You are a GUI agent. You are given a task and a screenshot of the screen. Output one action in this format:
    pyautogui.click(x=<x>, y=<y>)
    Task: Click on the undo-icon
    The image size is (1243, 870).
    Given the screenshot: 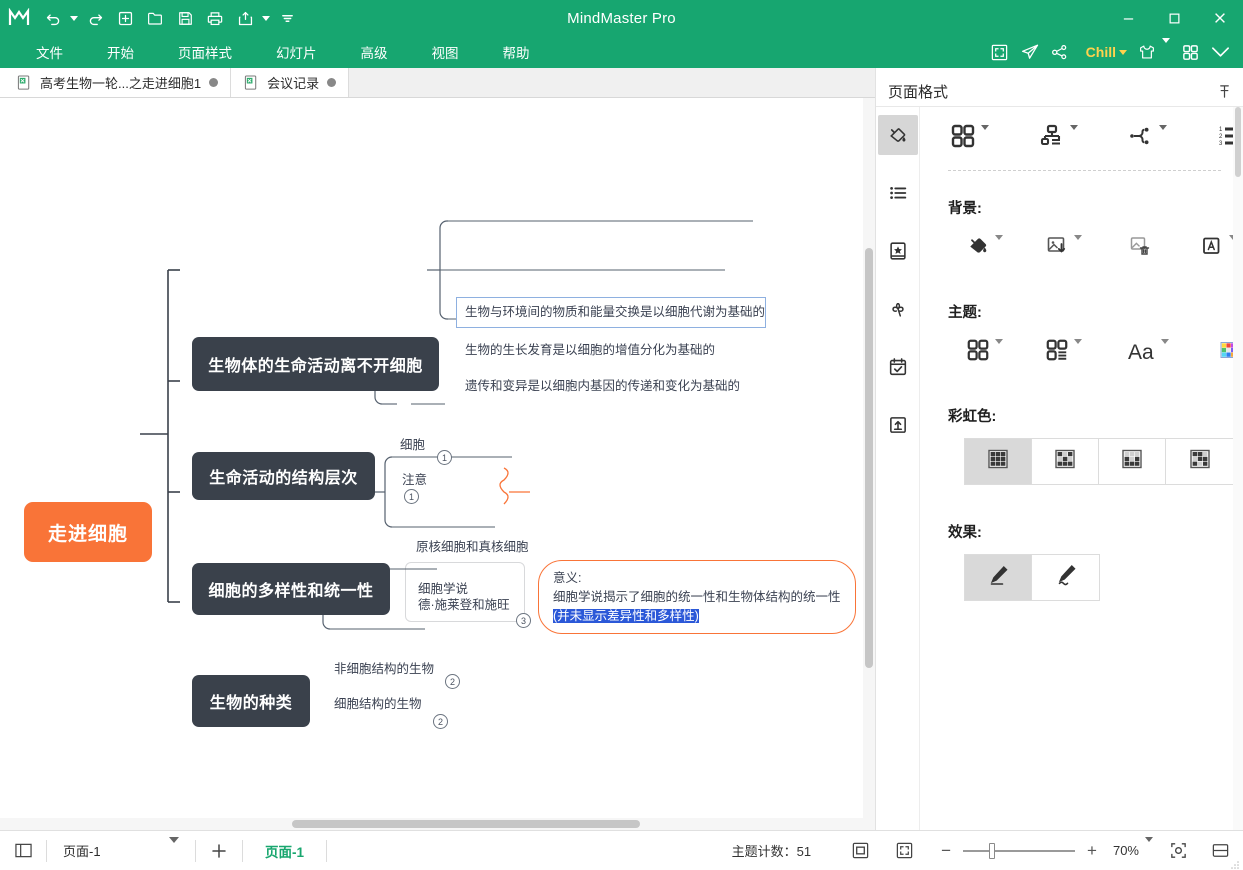 What is the action you would take?
    pyautogui.click(x=53, y=18)
    